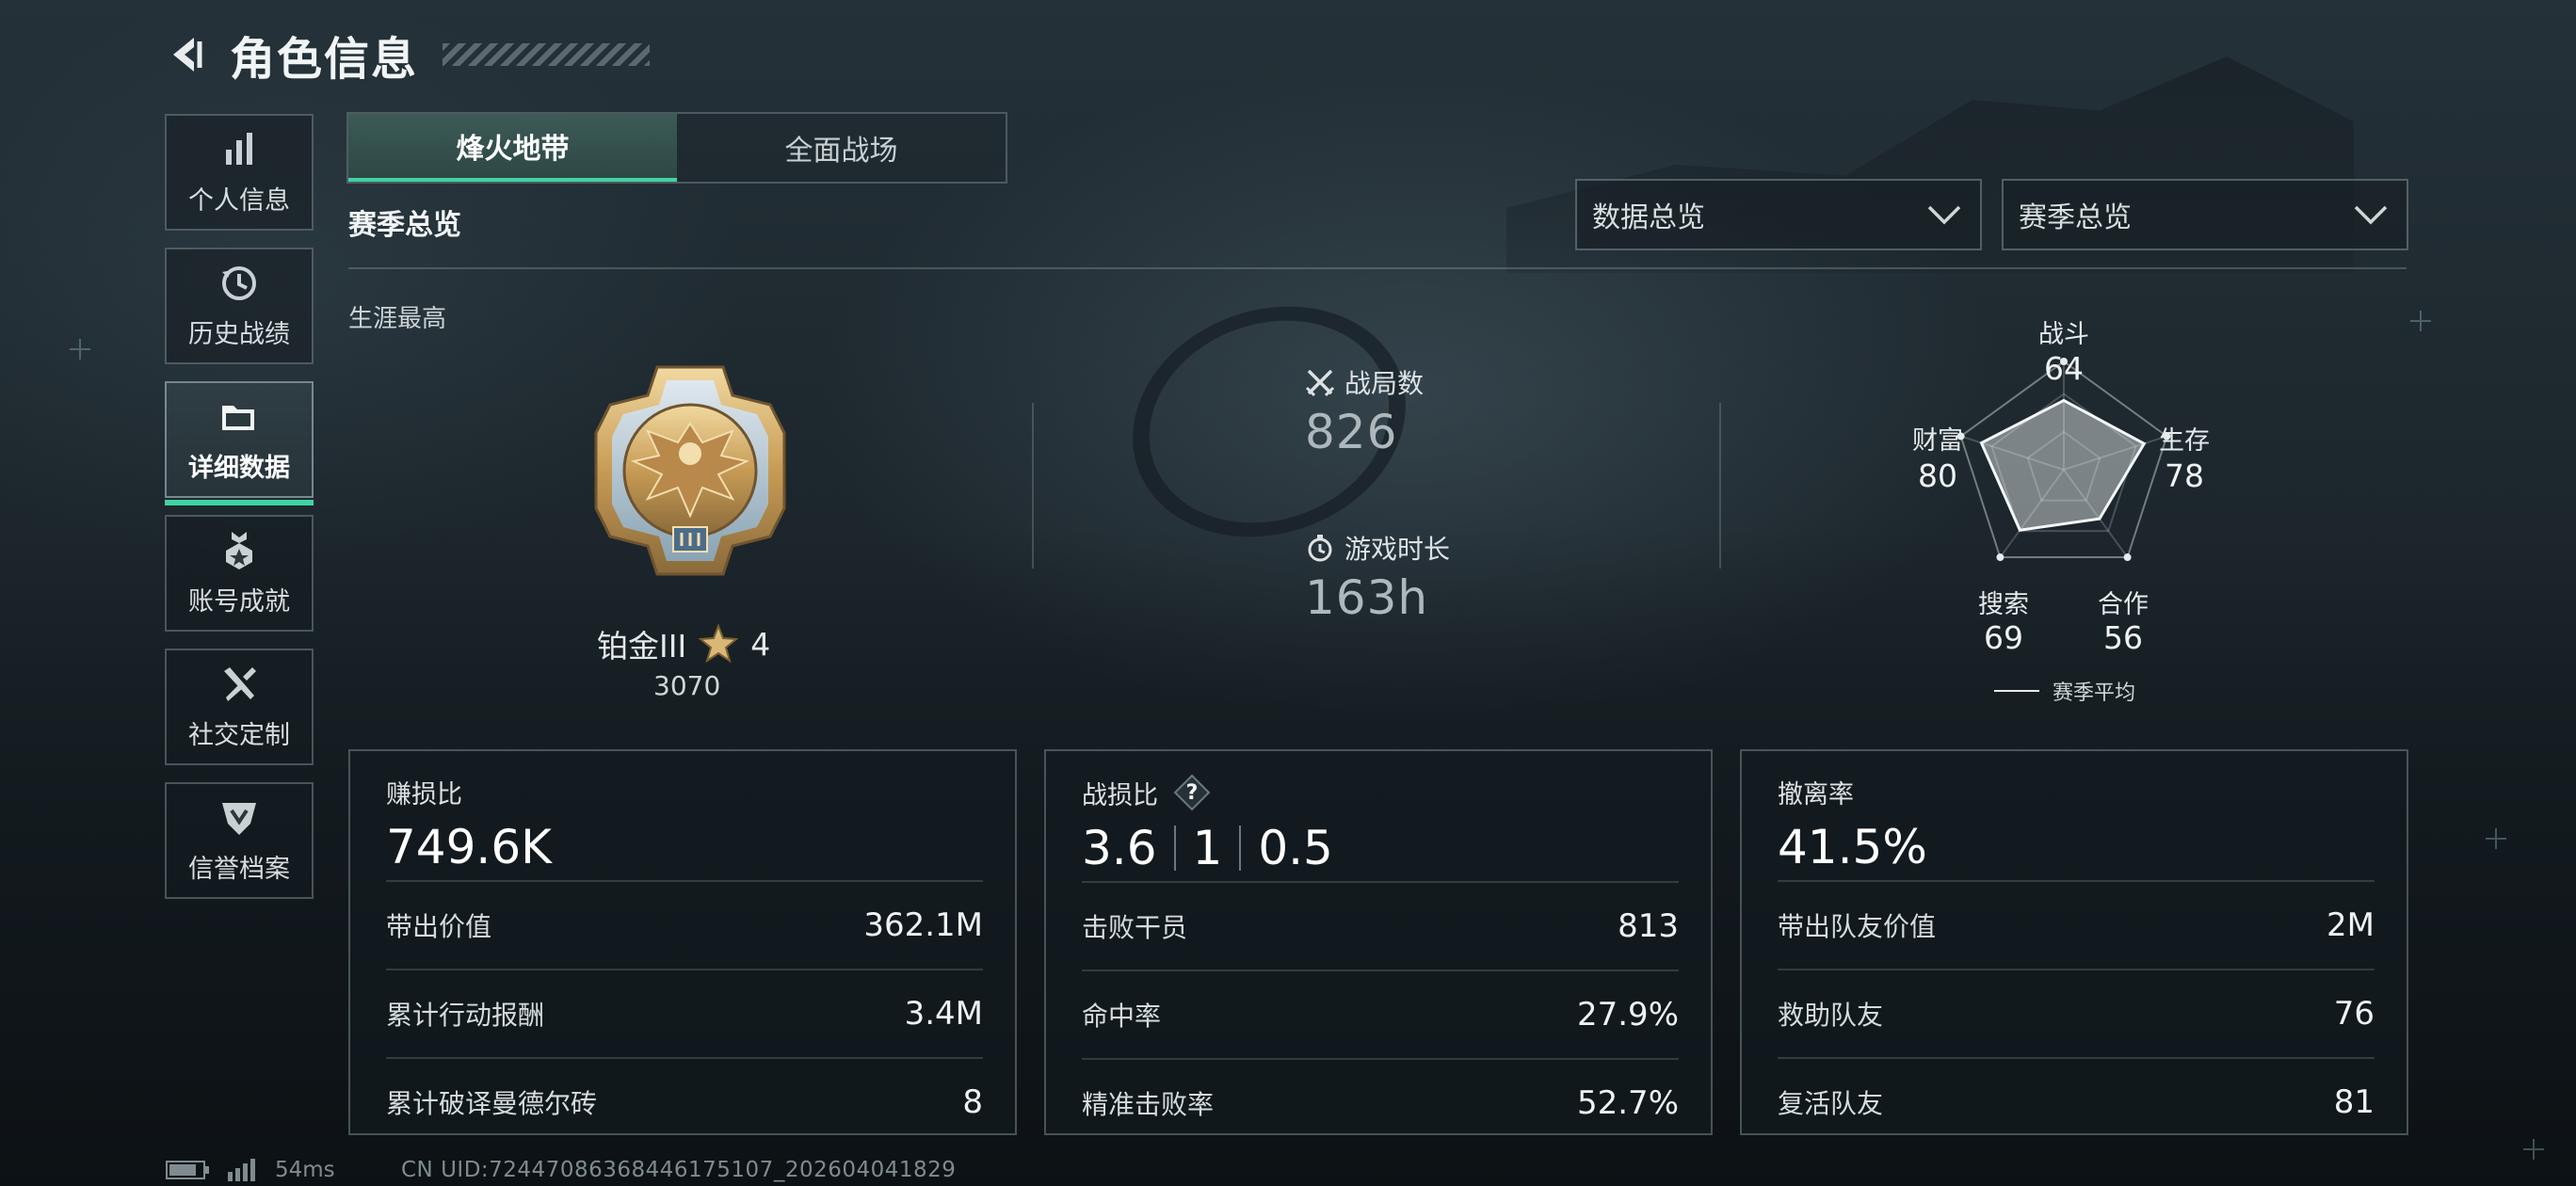  What do you see at coordinates (2354, 1102) in the screenshot?
I see `row-value: 81` at bounding box center [2354, 1102].